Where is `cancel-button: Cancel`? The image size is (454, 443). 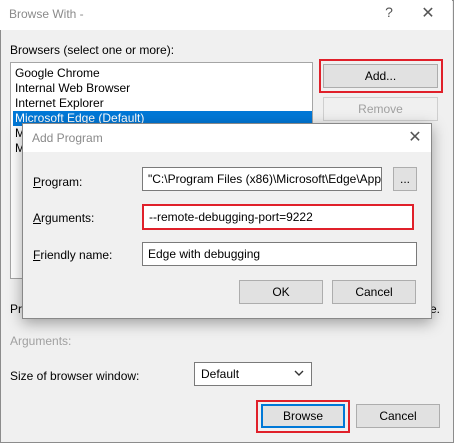
cancel-button: Cancel is located at coordinates (398, 416).